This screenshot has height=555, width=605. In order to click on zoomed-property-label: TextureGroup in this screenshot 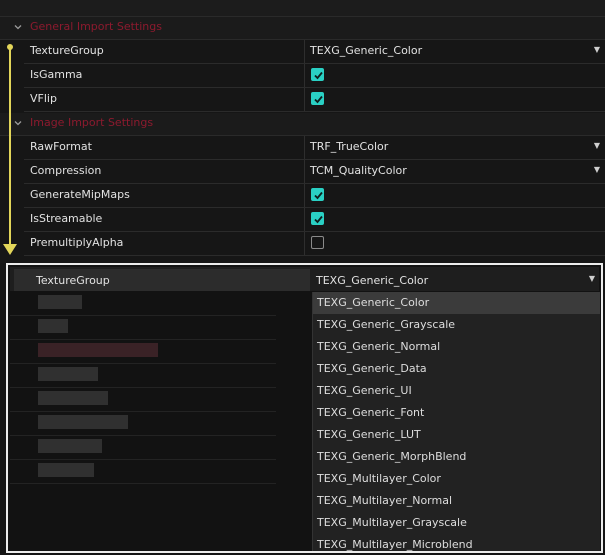, I will do `click(73, 280)`.